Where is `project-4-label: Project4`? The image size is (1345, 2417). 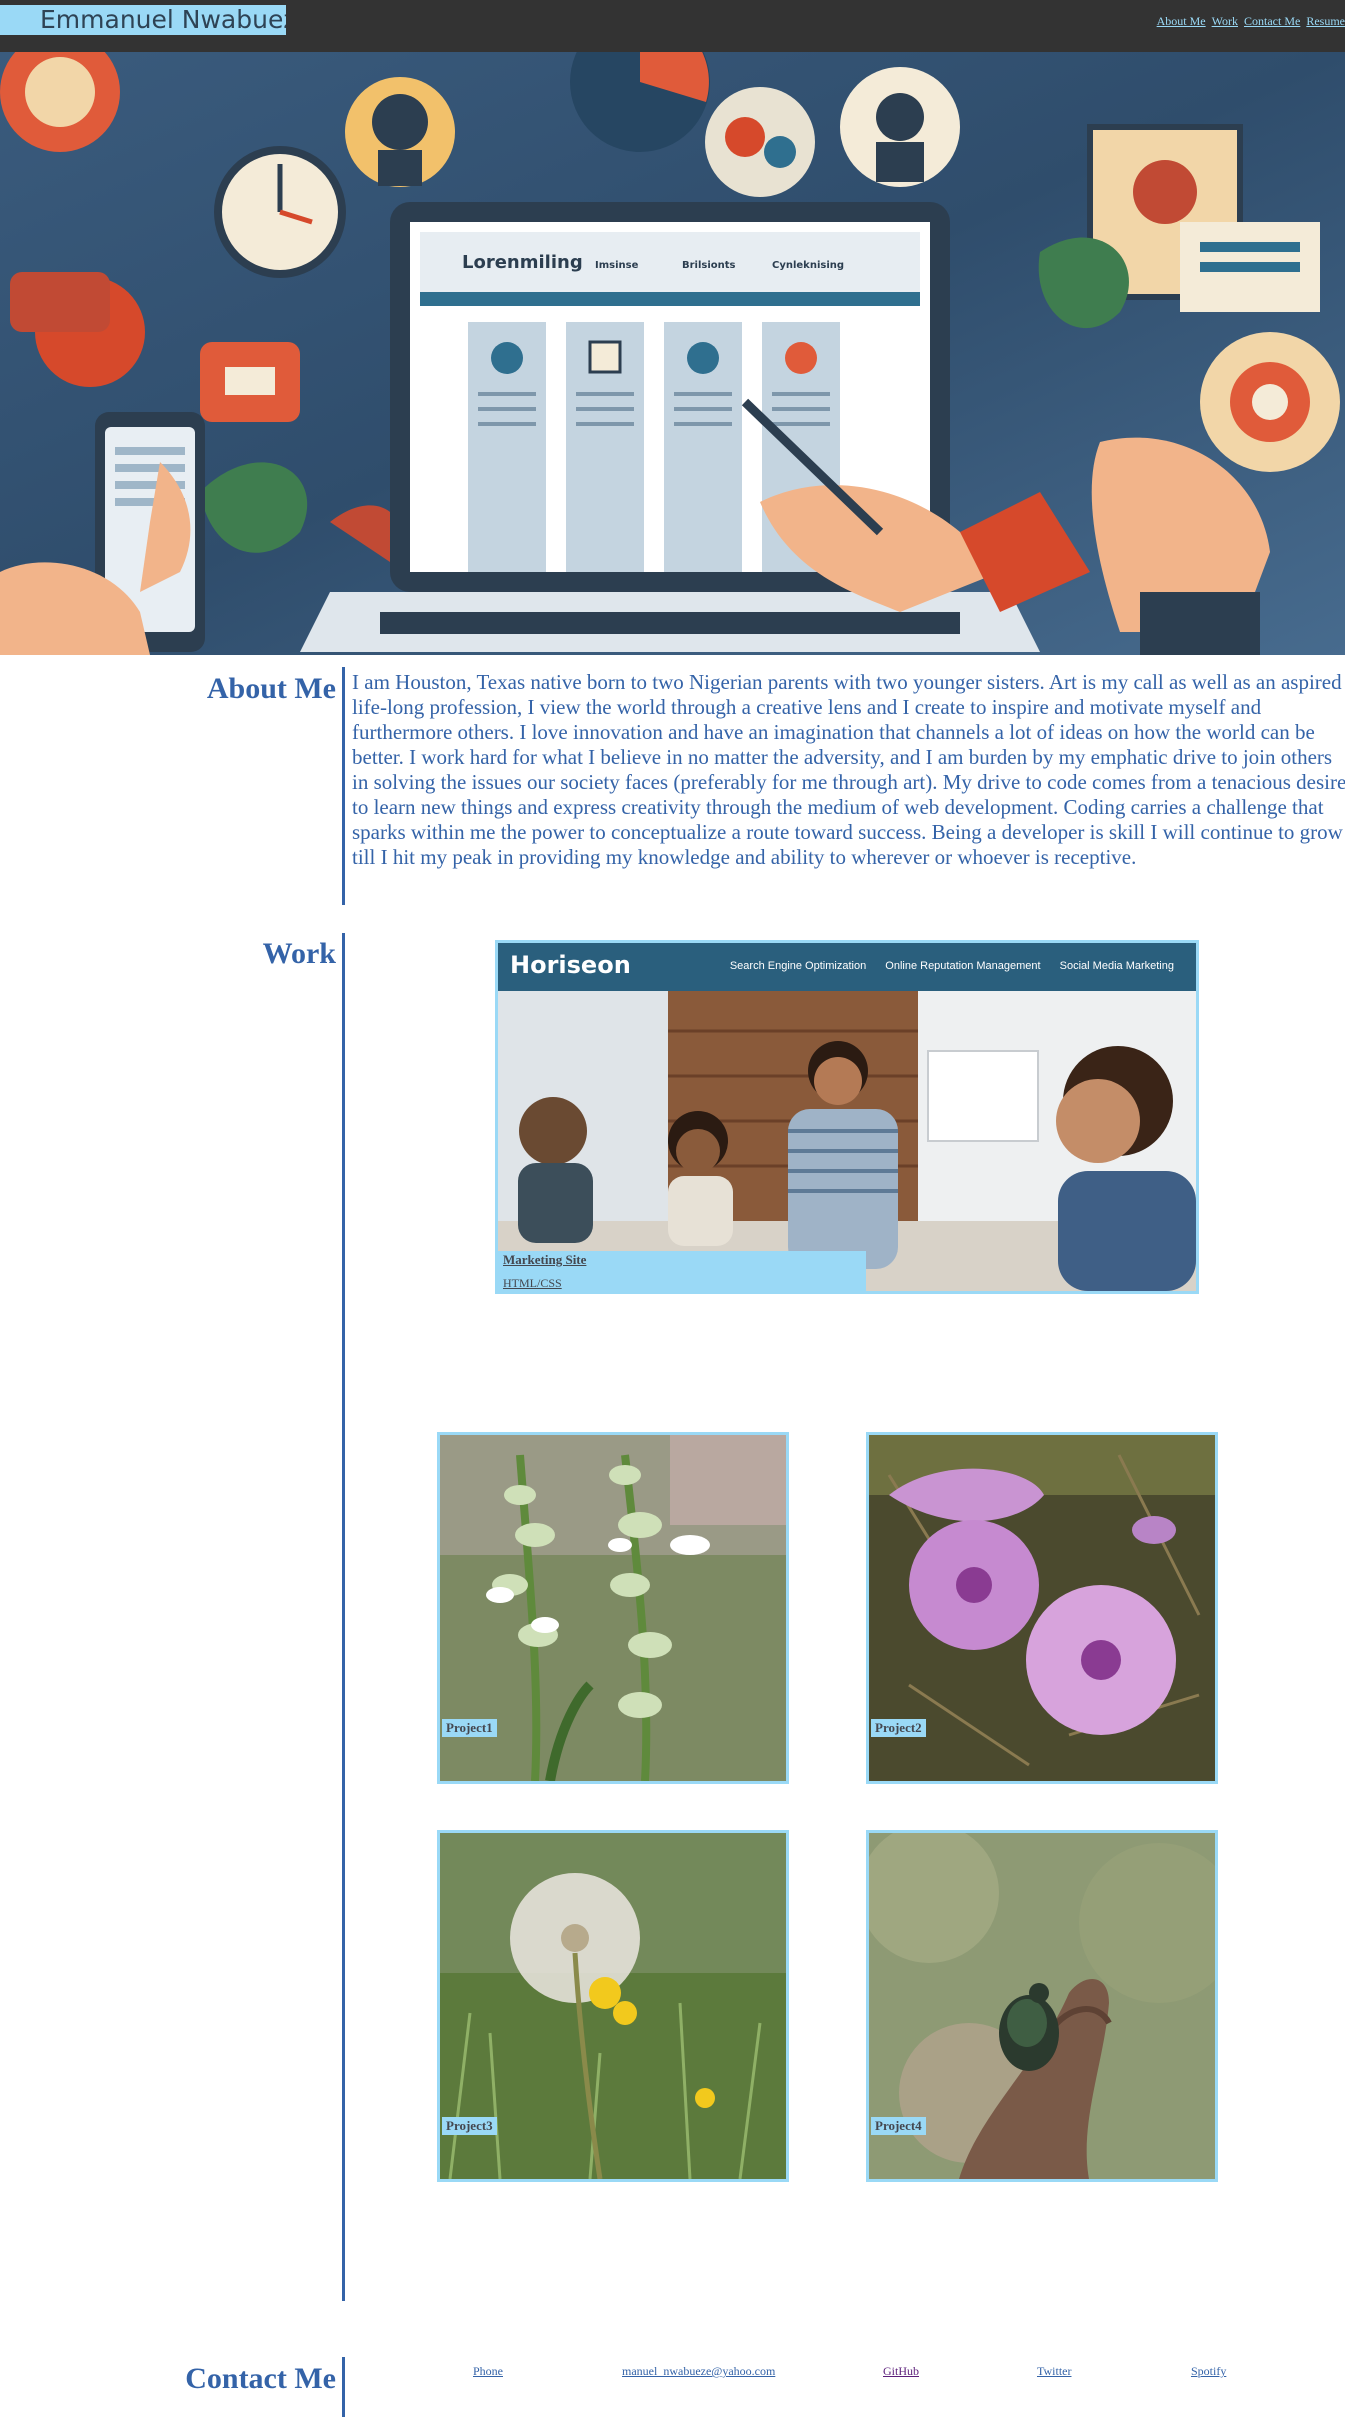
project-4-label: Project4 is located at coordinates (898, 2126).